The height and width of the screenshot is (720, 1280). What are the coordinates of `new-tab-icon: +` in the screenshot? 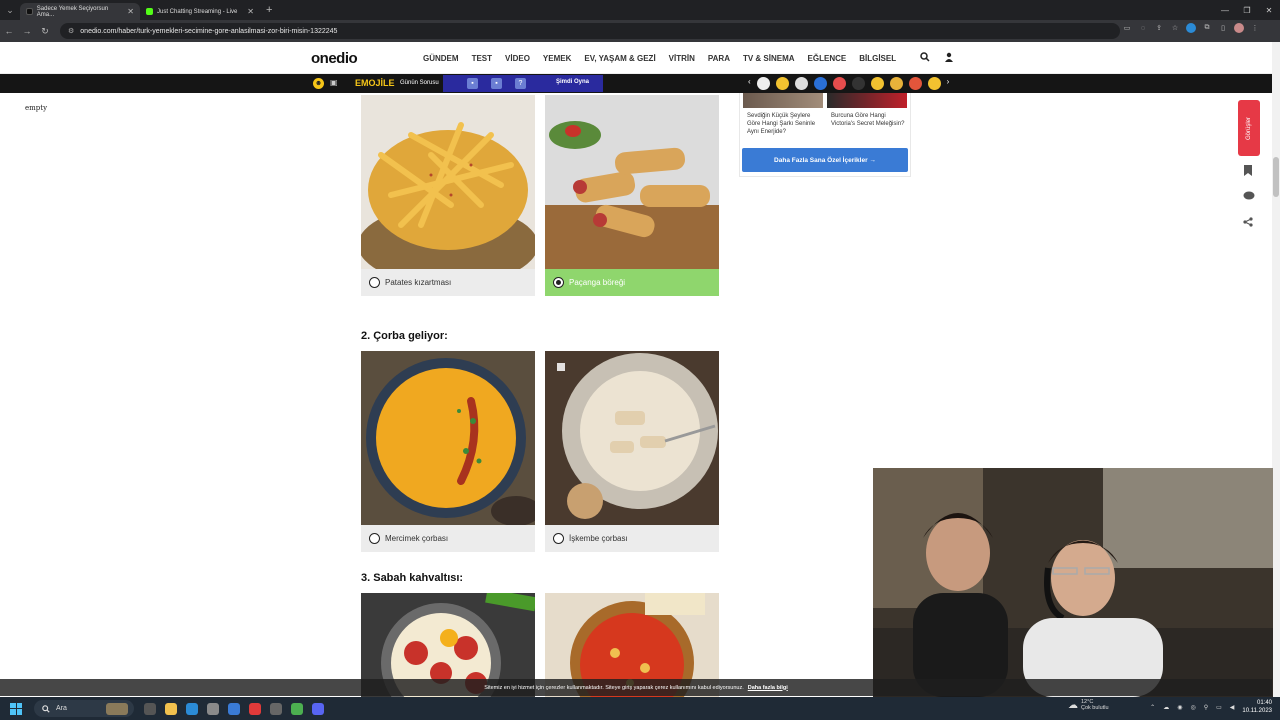 It's located at (269, 10).